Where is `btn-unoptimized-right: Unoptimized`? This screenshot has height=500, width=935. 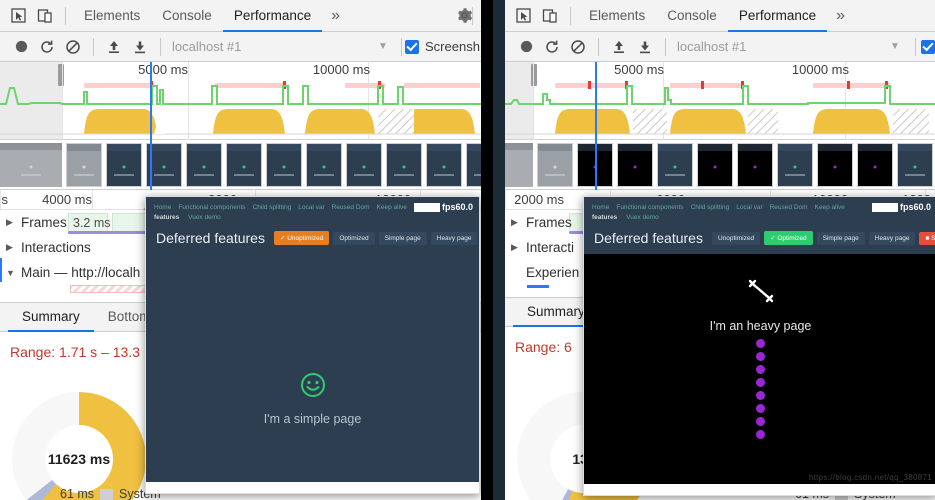
btn-unoptimized-right: Unoptimized is located at coordinates (736, 238).